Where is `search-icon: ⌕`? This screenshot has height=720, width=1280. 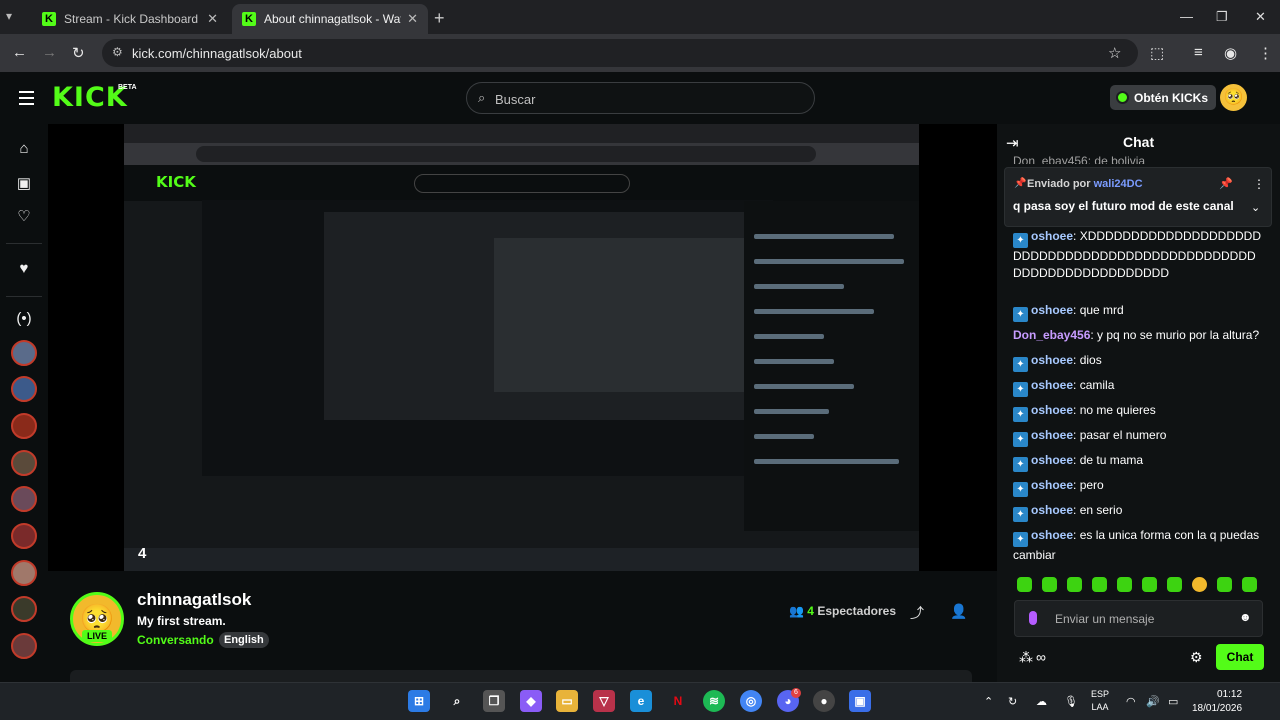 search-icon: ⌕ is located at coordinates (457, 701).